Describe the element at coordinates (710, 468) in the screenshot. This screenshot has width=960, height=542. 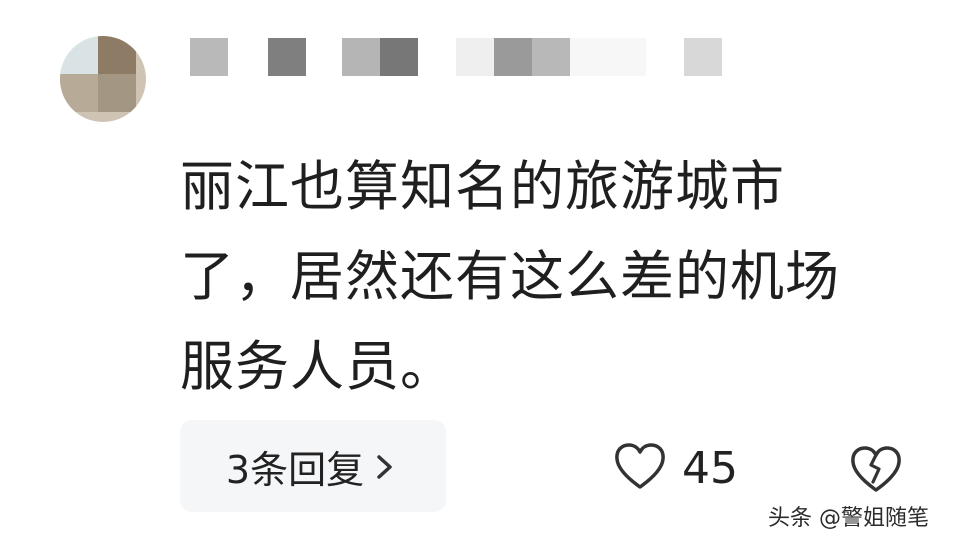
I see `like-count: 45` at that location.